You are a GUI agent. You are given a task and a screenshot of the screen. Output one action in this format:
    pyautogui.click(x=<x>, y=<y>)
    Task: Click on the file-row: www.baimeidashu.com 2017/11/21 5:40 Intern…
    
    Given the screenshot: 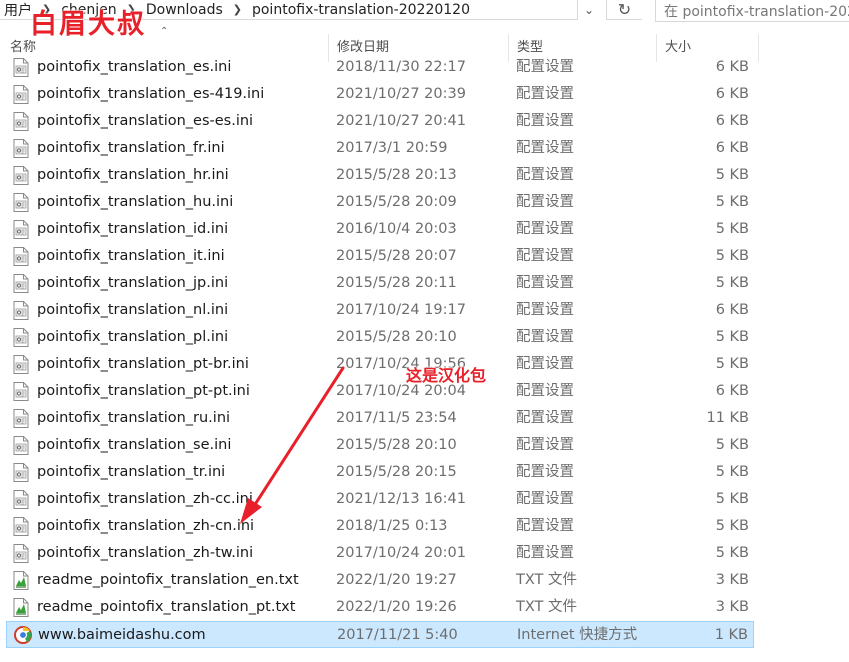 What is the action you would take?
    pyautogui.click(x=380, y=634)
    